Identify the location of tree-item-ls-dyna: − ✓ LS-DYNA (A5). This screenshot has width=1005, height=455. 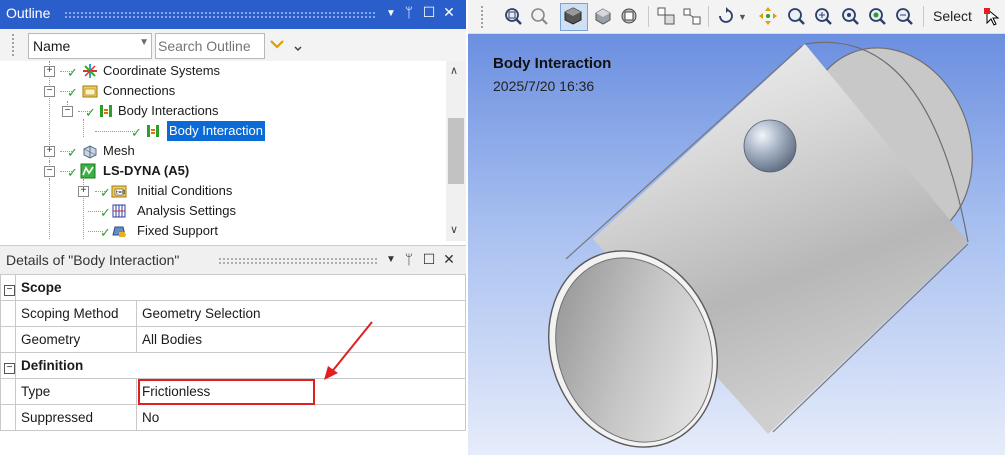
(224, 171).